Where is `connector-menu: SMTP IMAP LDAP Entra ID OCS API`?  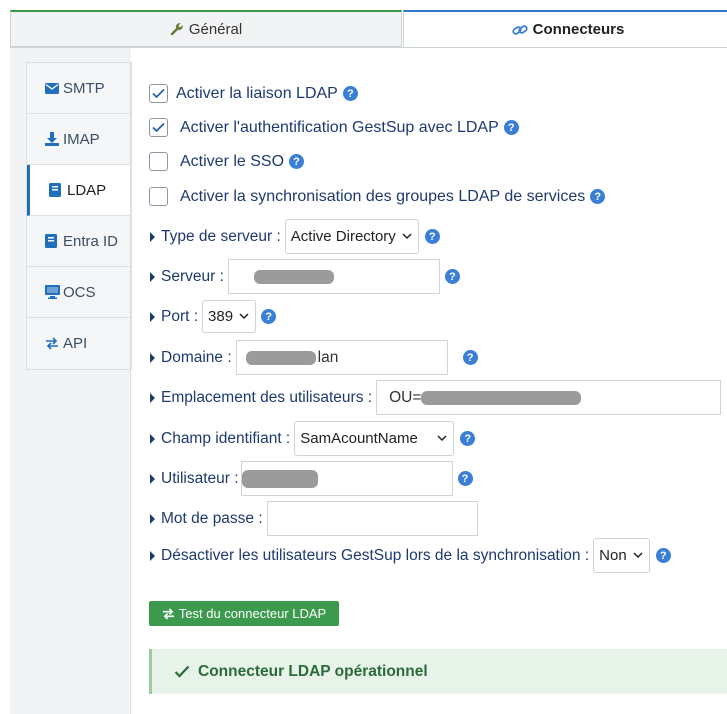
connector-menu: SMTP IMAP LDAP Entra ID OCS API is located at coordinates (79, 216).